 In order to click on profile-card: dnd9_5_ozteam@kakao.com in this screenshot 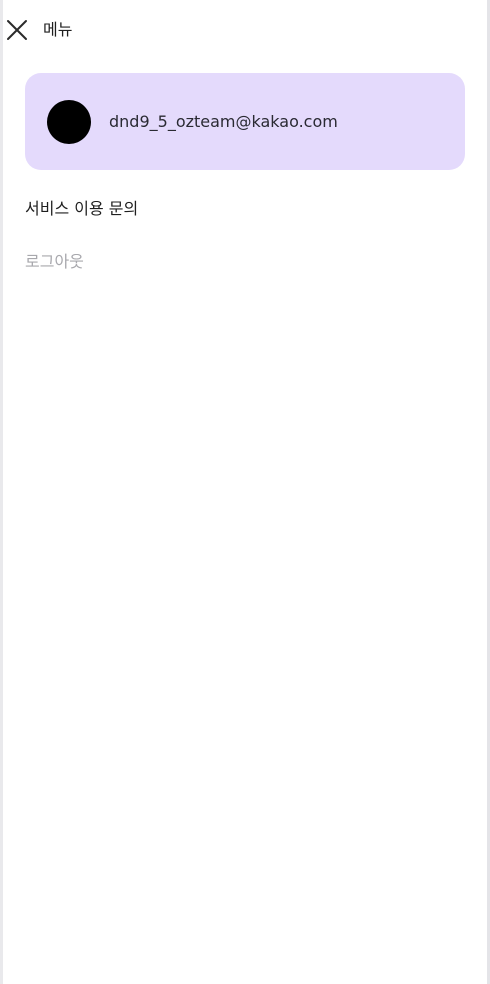, I will do `click(245, 121)`.